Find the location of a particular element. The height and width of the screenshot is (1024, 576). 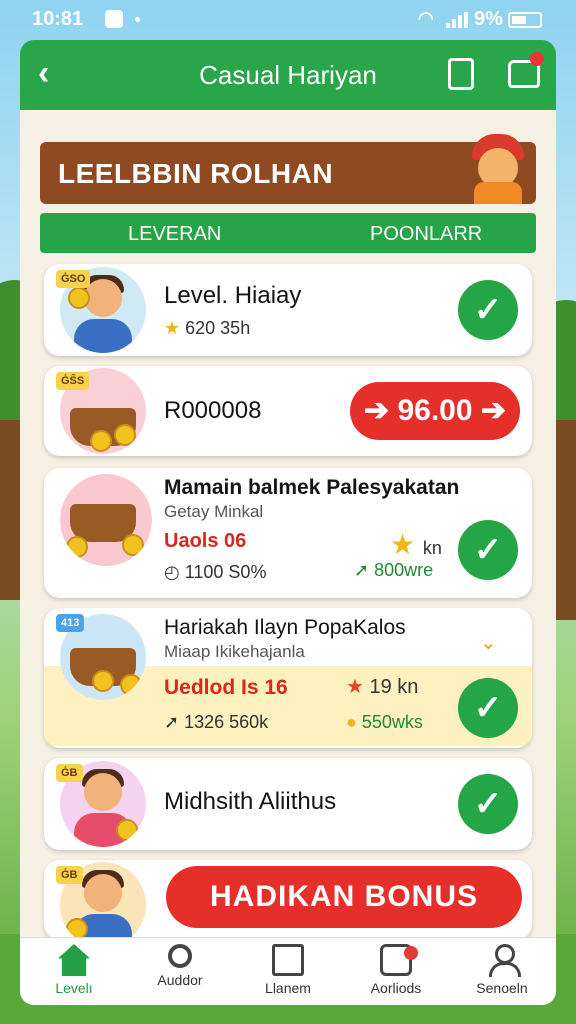

list-item: ĠB HADIKAN BONUS is located at coordinates (288, 904).